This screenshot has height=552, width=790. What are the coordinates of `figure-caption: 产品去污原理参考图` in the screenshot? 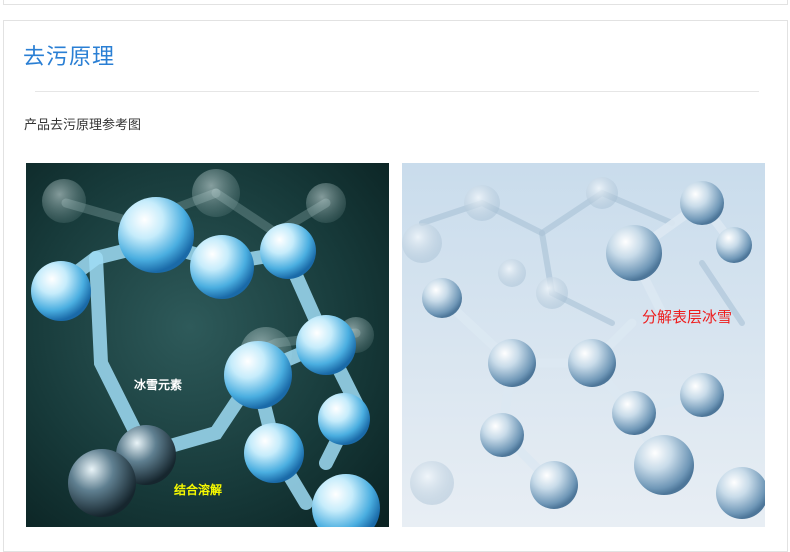 It's located at (83, 125).